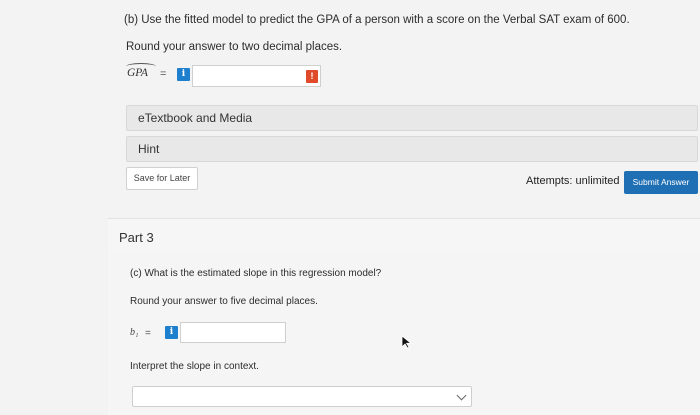 Image resolution: width=700 pixels, height=415 pixels. What do you see at coordinates (183, 74) in the screenshot?
I see `gpa-info-icon: i` at bounding box center [183, 74].